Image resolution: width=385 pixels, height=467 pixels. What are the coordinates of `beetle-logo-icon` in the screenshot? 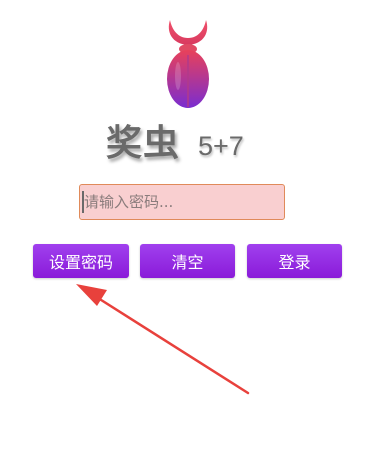 It's located at (188, 64).